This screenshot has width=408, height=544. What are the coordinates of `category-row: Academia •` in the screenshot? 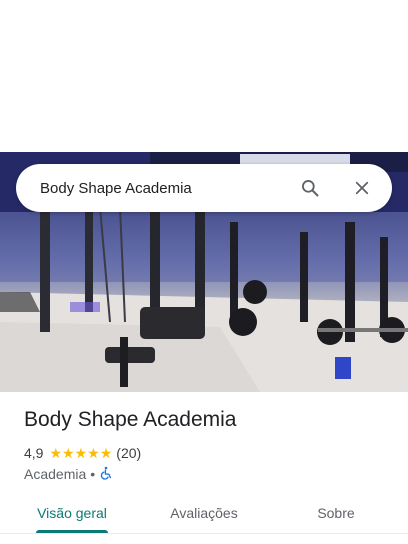 It's located at (68, 474).